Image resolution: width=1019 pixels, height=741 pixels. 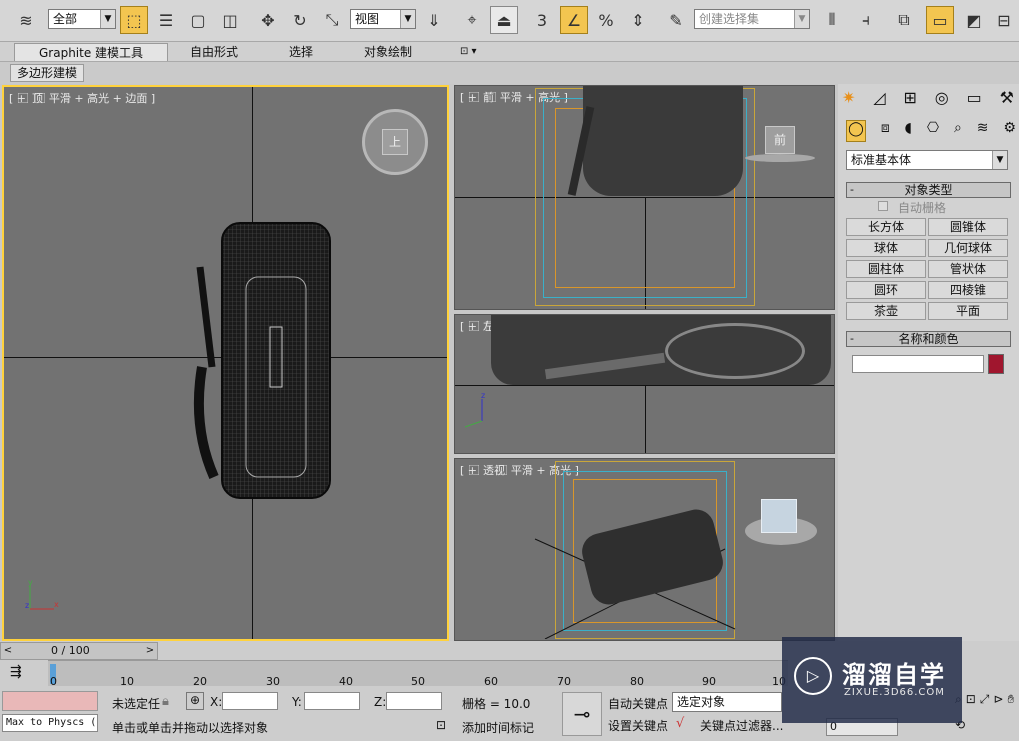 What do you see at coordinates (434, 20) in the screenshot?
I see `pivot-center-icon: ⇓` at bounding box center [434, 20].